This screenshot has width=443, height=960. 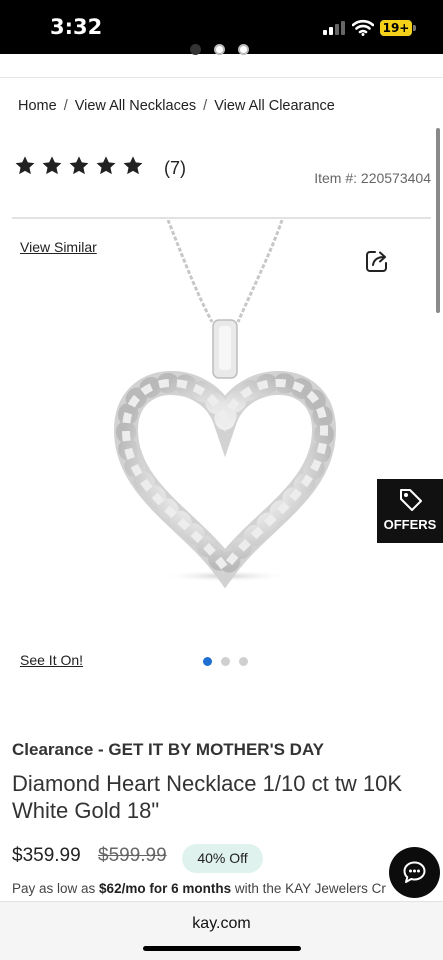 I want to click on scrollbar, so click(x=438, y=220).